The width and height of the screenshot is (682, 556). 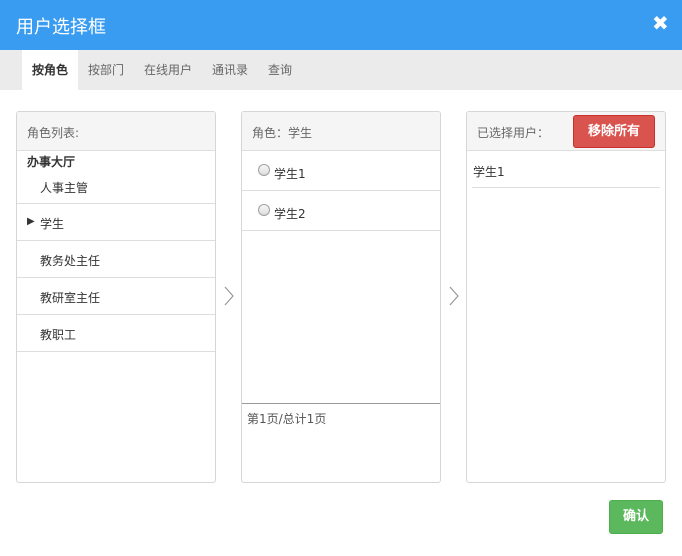 I want to click on pagination-text: 第1页/总计1页, so click(x=287, y=419).